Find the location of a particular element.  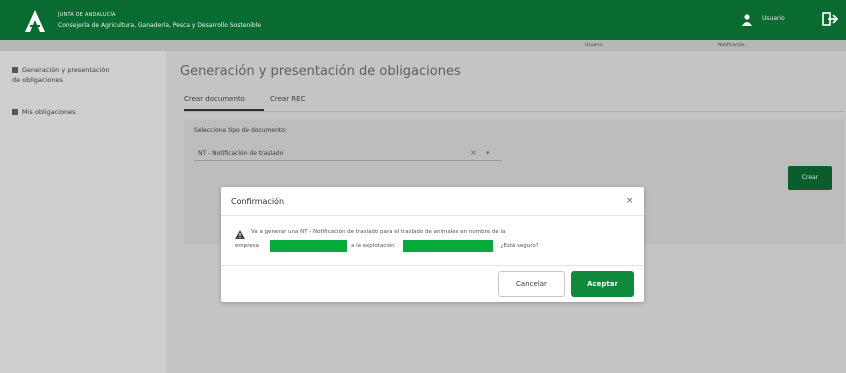

tab-crear-documento: Crear documento is located at coordinates (214, 99).